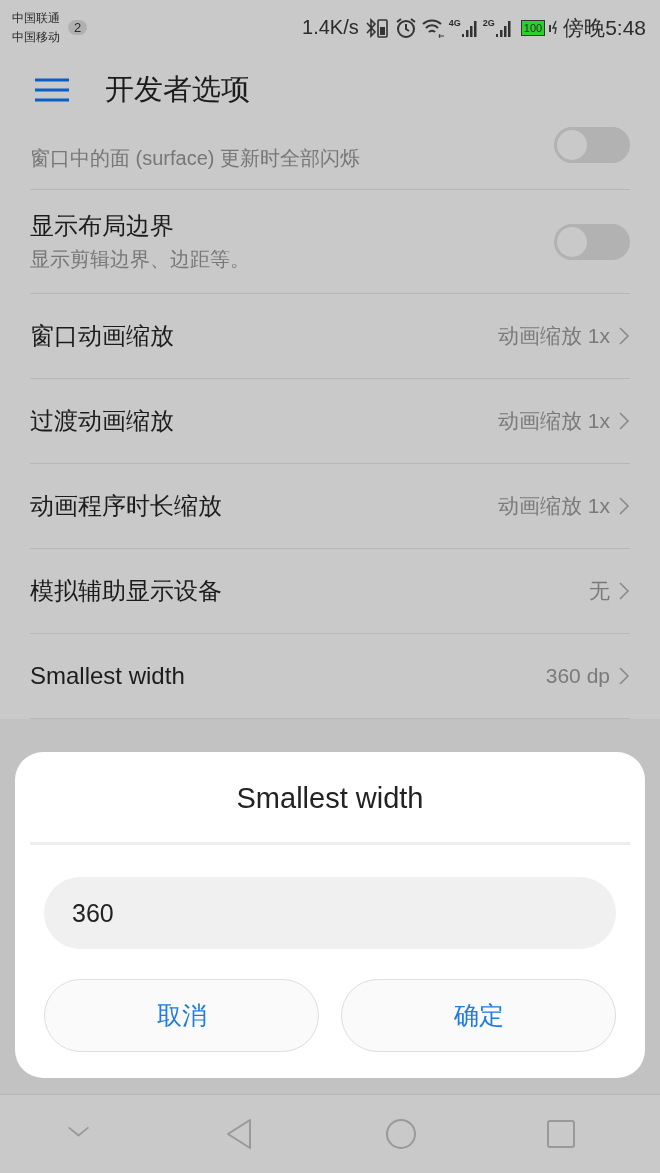  What do you see at coordinates (432, 27) in the screenshot?
I see `wifi-icon` at bounding box center [432, 27].